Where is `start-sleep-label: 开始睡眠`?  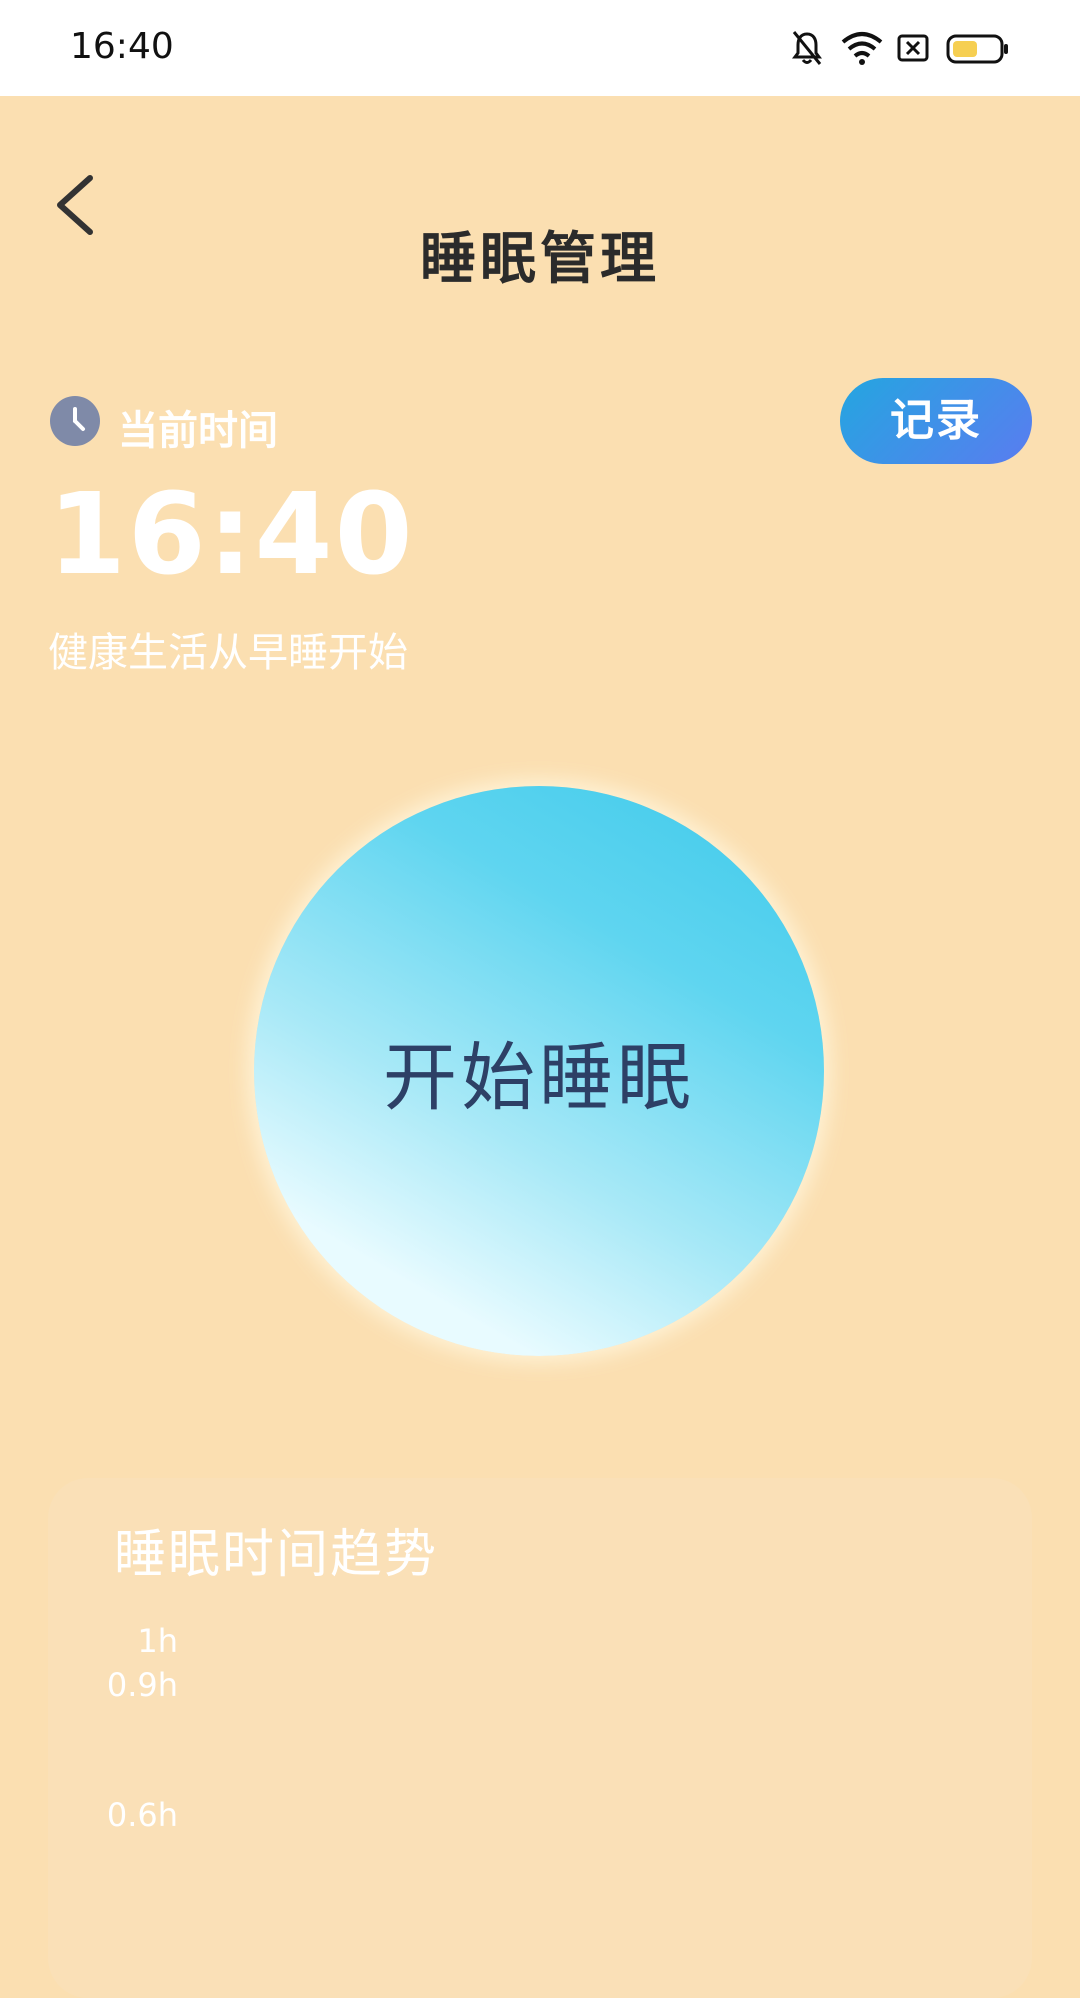
start-sleep-label: 开始睡眠 is located at coordinates (539, 1077).